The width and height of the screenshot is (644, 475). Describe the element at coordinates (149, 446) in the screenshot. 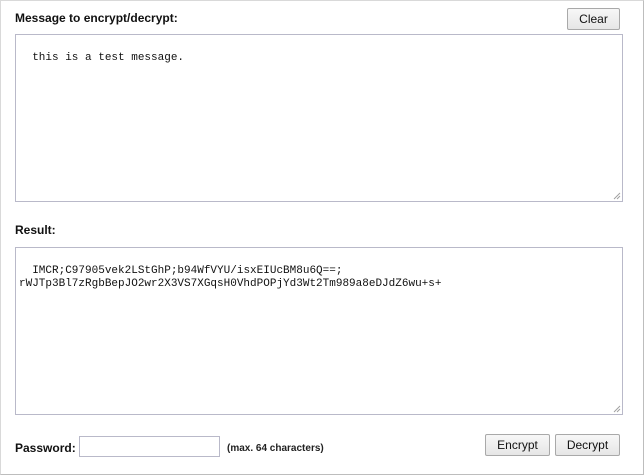

I see `password-input` at that location.